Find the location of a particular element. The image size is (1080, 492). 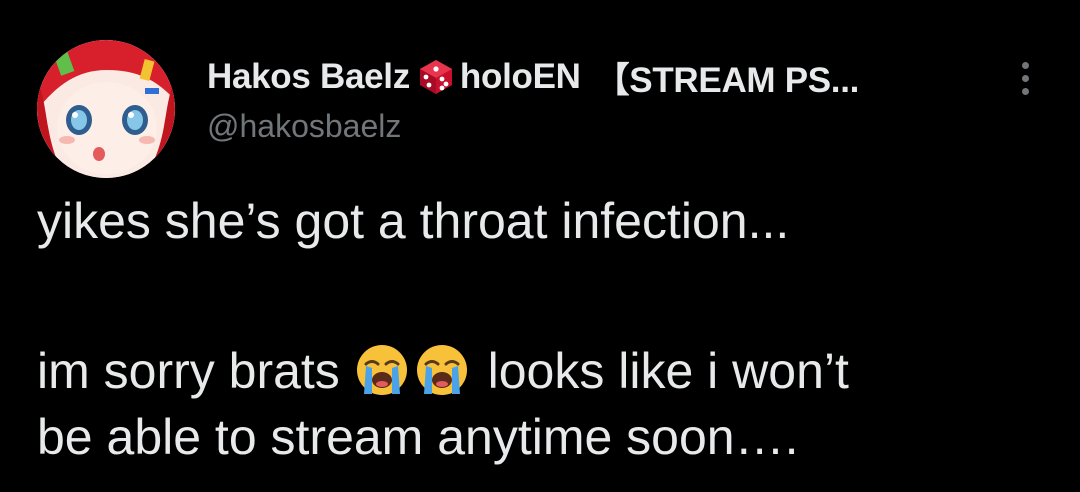

avatar is located at coordinates (106, 109).